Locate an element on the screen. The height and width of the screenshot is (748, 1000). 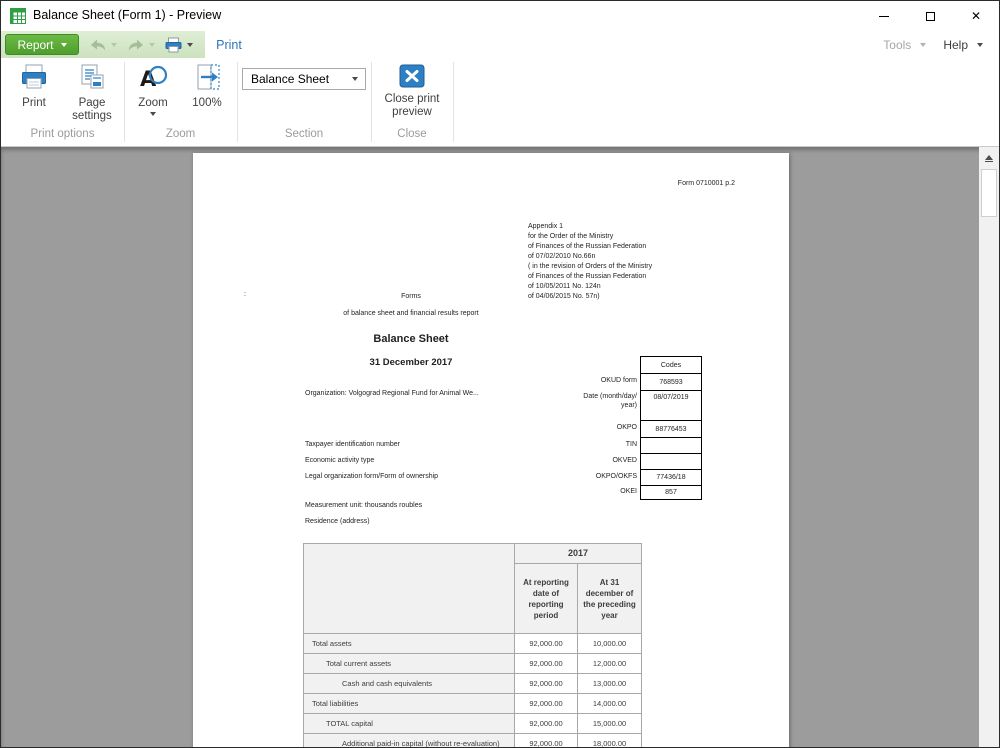
redo-icon is located at coordinates (135, 45).